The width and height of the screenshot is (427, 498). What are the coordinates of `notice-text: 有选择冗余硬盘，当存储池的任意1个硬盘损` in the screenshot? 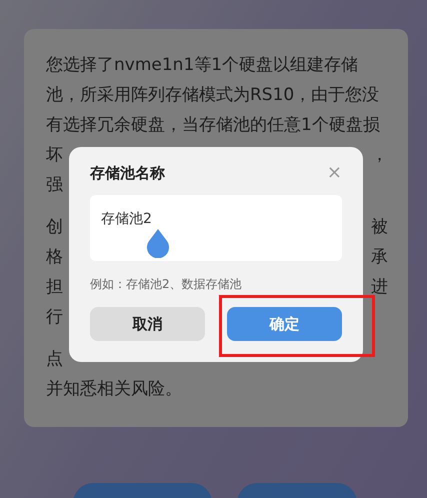 It's located at (213, 126).